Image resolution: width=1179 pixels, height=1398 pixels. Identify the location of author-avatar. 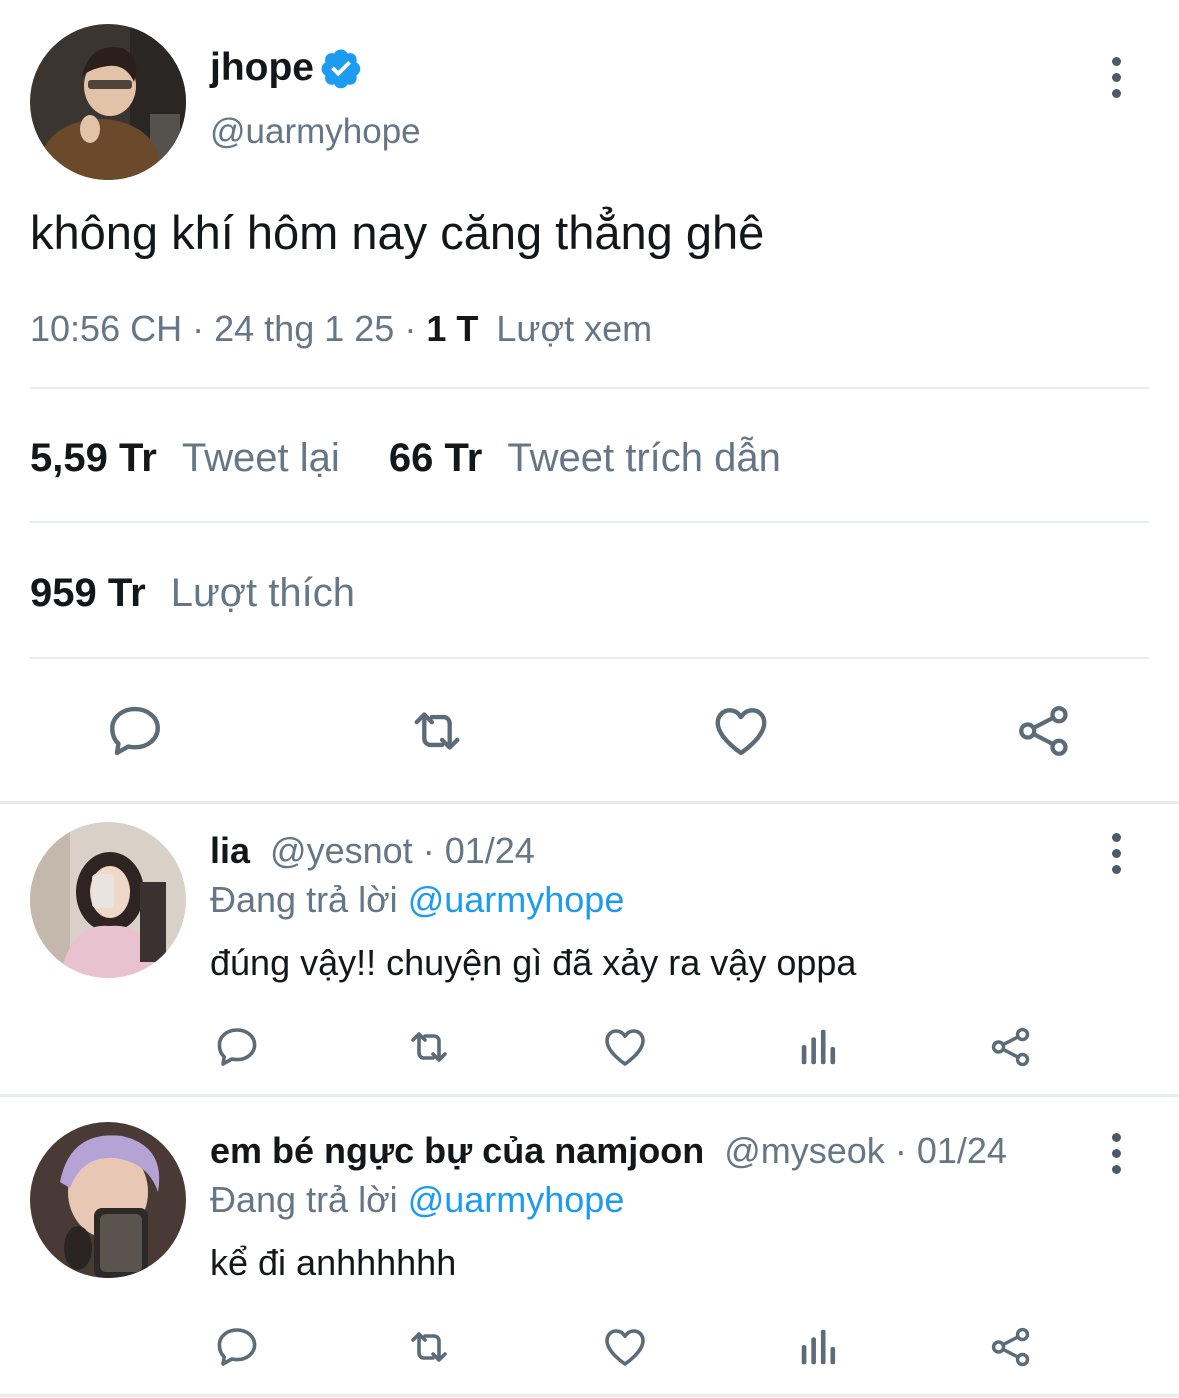
(108, 102).